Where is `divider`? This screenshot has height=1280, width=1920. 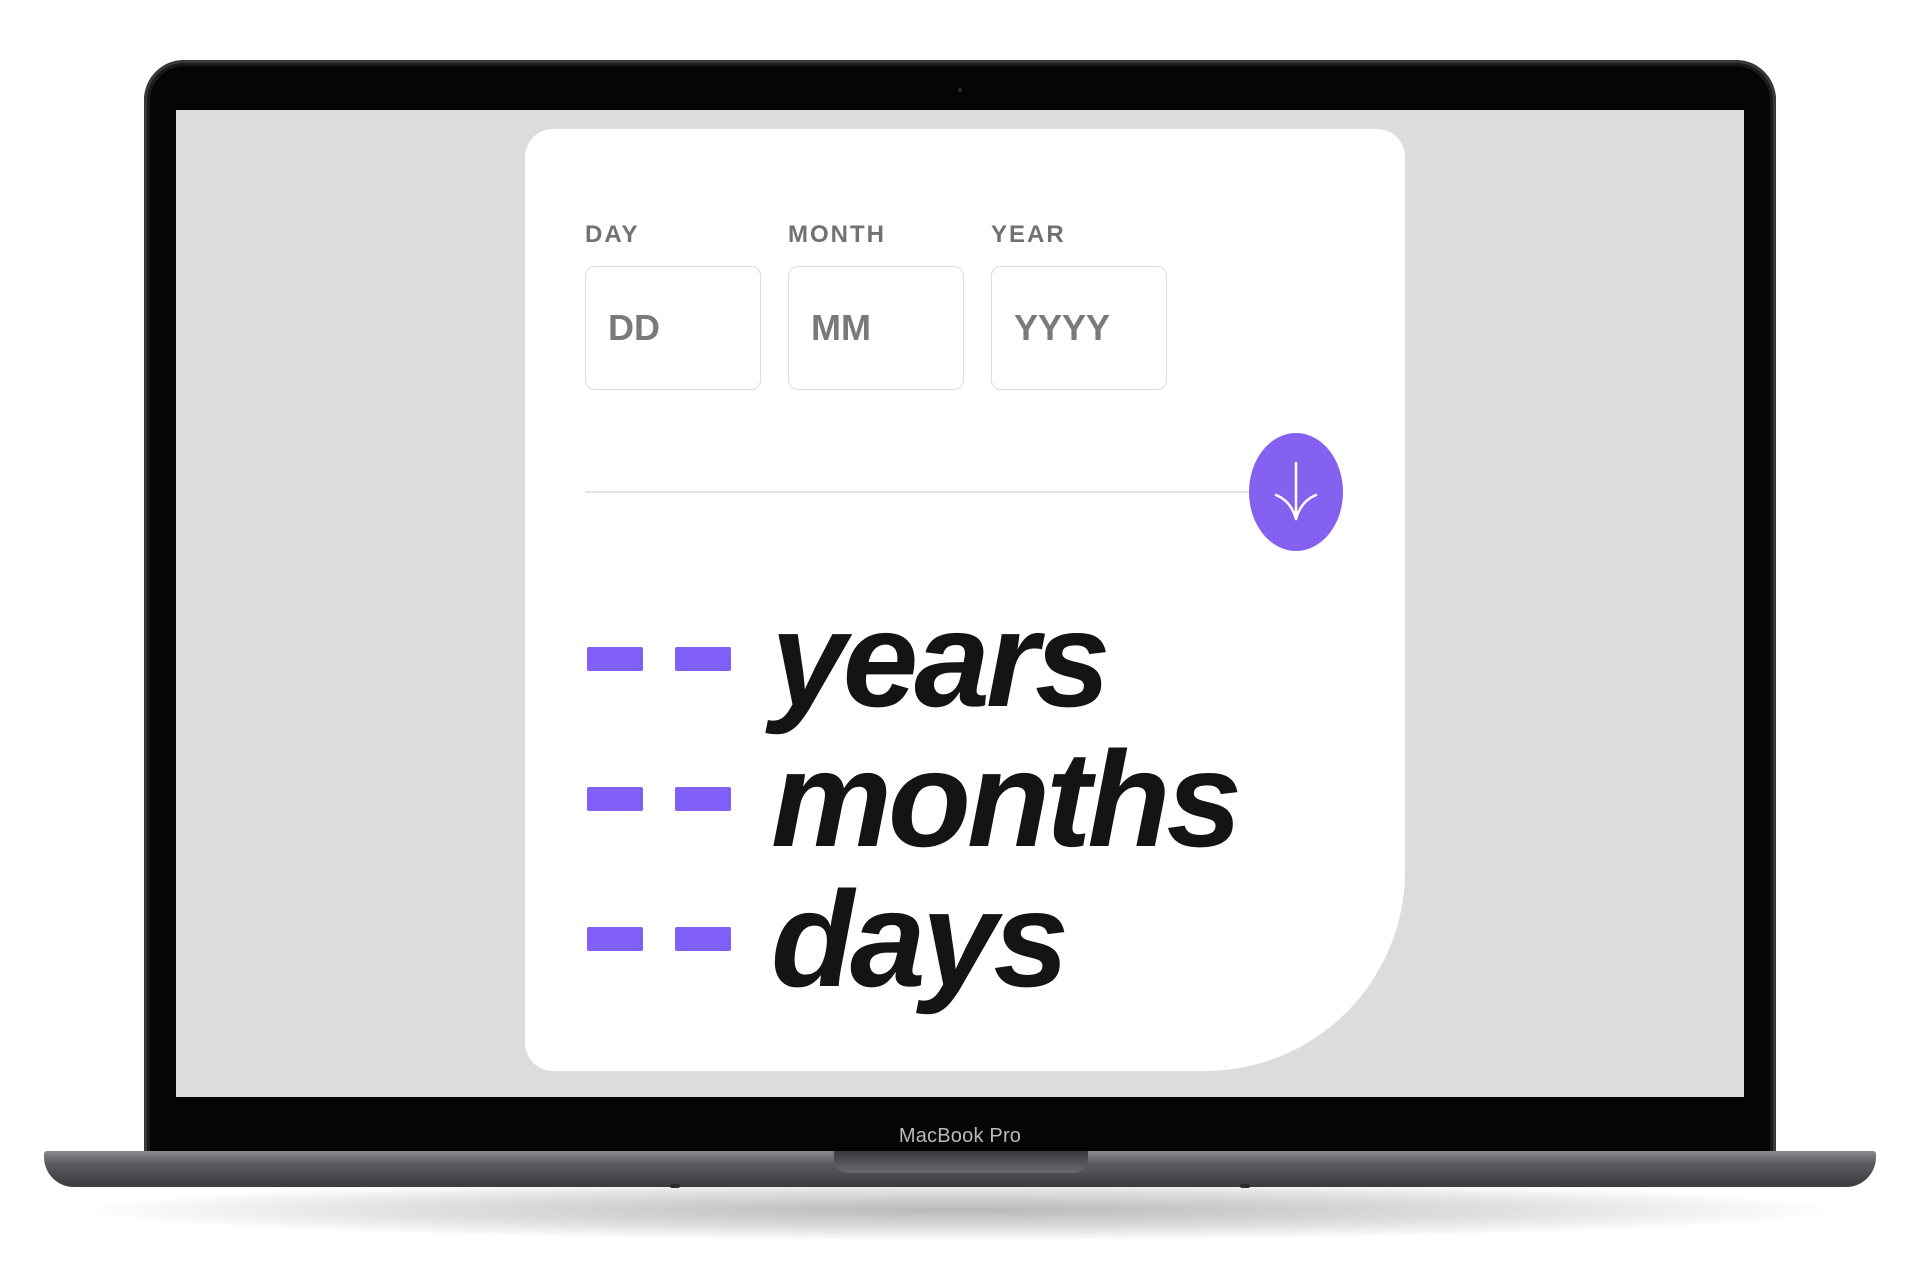 divider is located at coordinates (945, 492).